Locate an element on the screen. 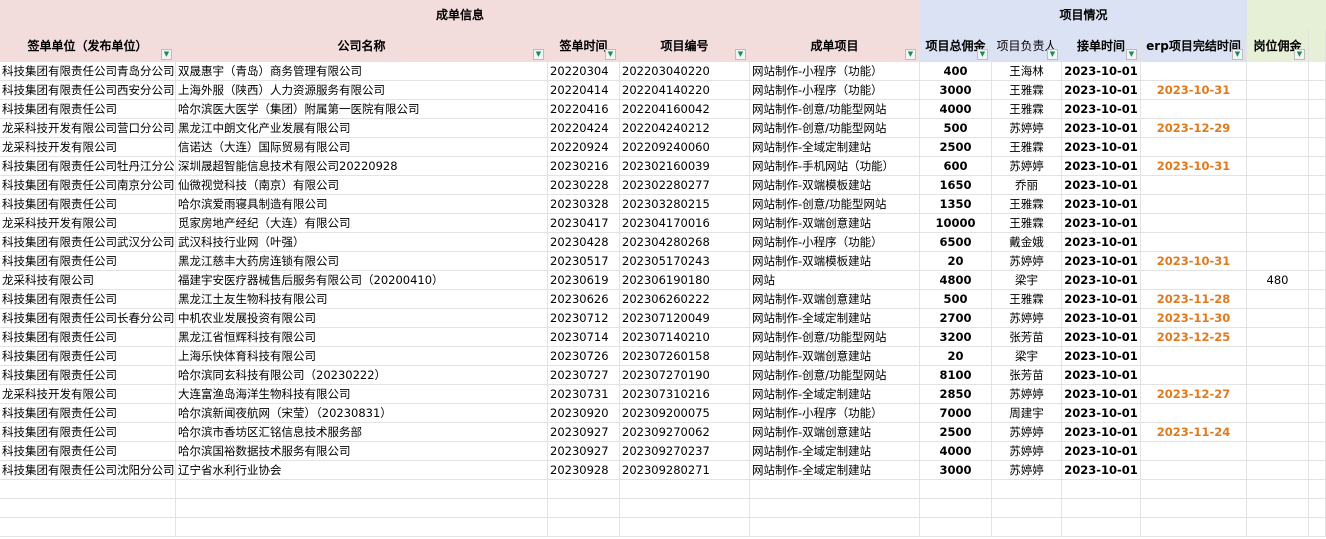 Image resolution: width=1326 pixels, height=539 pixels. col-header-company: 公司名称 ▼ is located at coordinates (362, 45).